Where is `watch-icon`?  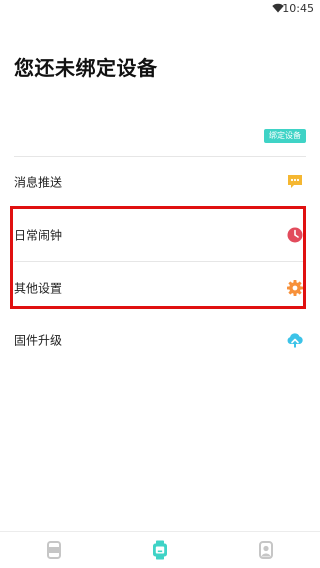 watch-icon is located at coordinates (160, 550).